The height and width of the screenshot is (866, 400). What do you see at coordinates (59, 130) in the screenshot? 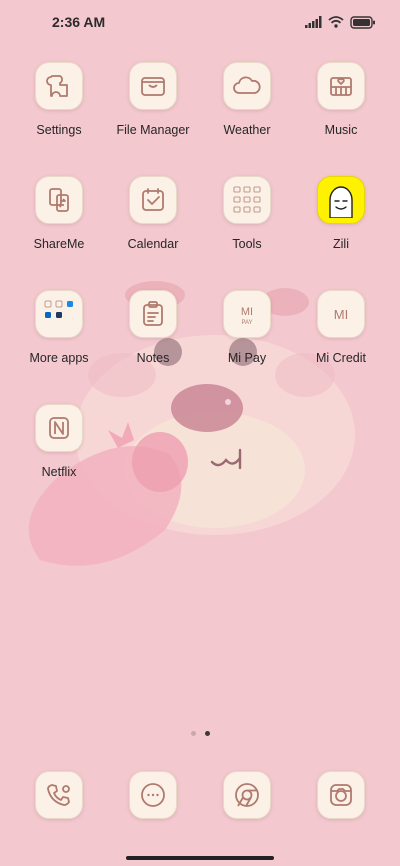
I see `app-label: Settings` at bounding box center [59, 130].